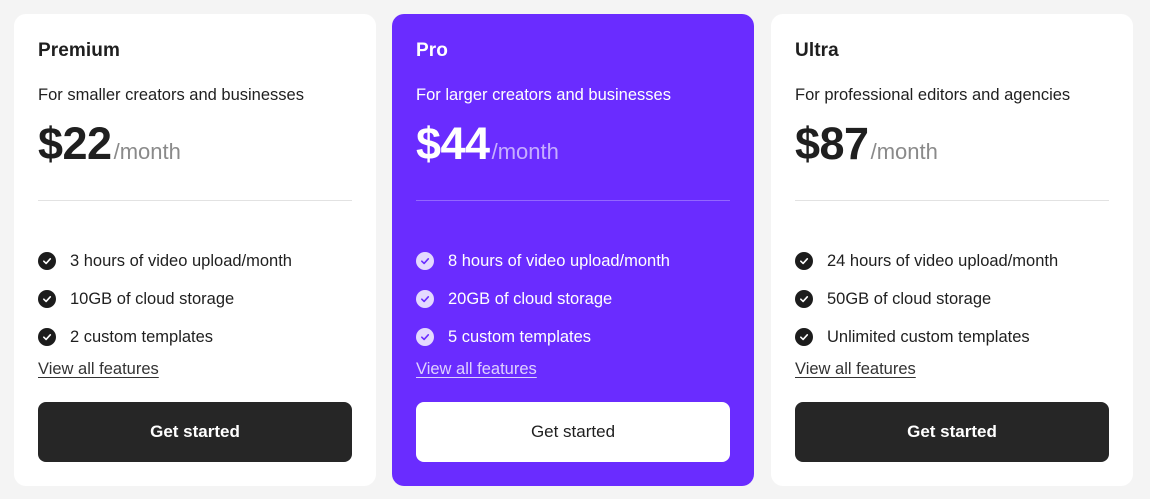  What do you see at coordinates (79, 50) in the screenshot?
I see `plan-name: Premium` at bounding box center [79, 50].